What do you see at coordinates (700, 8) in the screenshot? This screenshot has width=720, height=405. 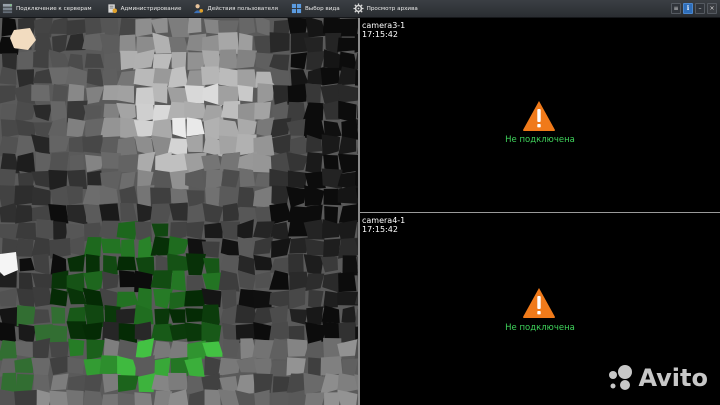 I see `minimize-button: –` at bounding box center [700, 8].